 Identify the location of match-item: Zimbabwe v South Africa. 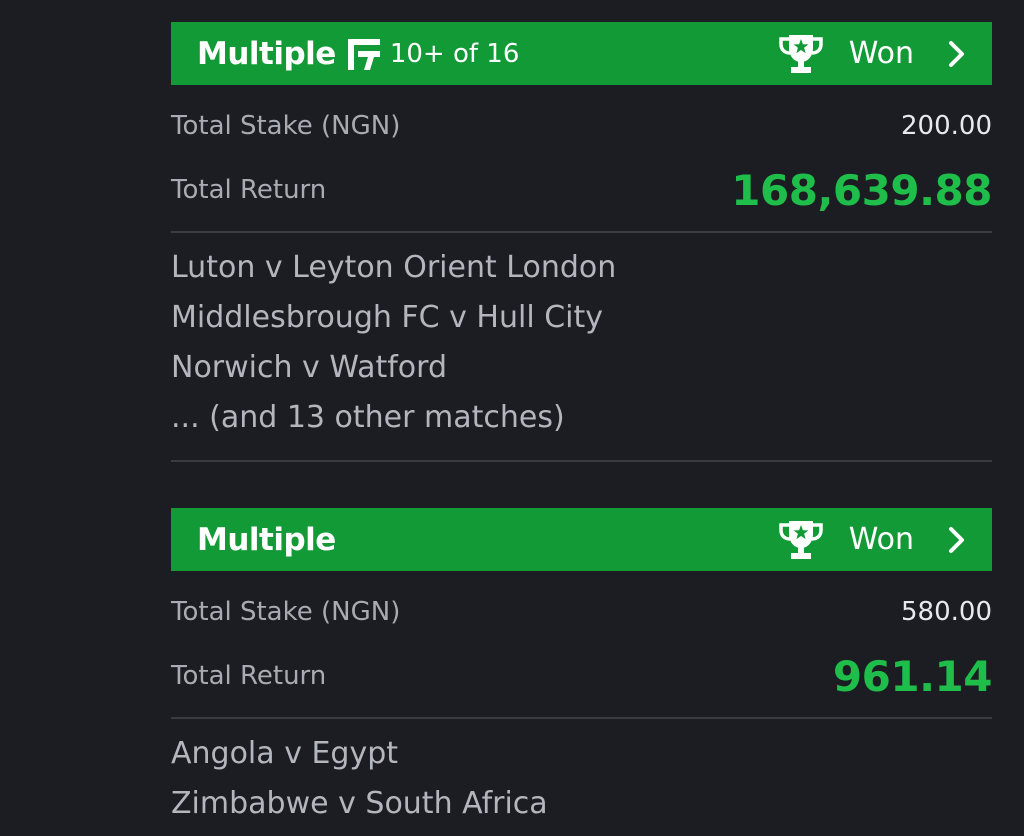
(359, 803).